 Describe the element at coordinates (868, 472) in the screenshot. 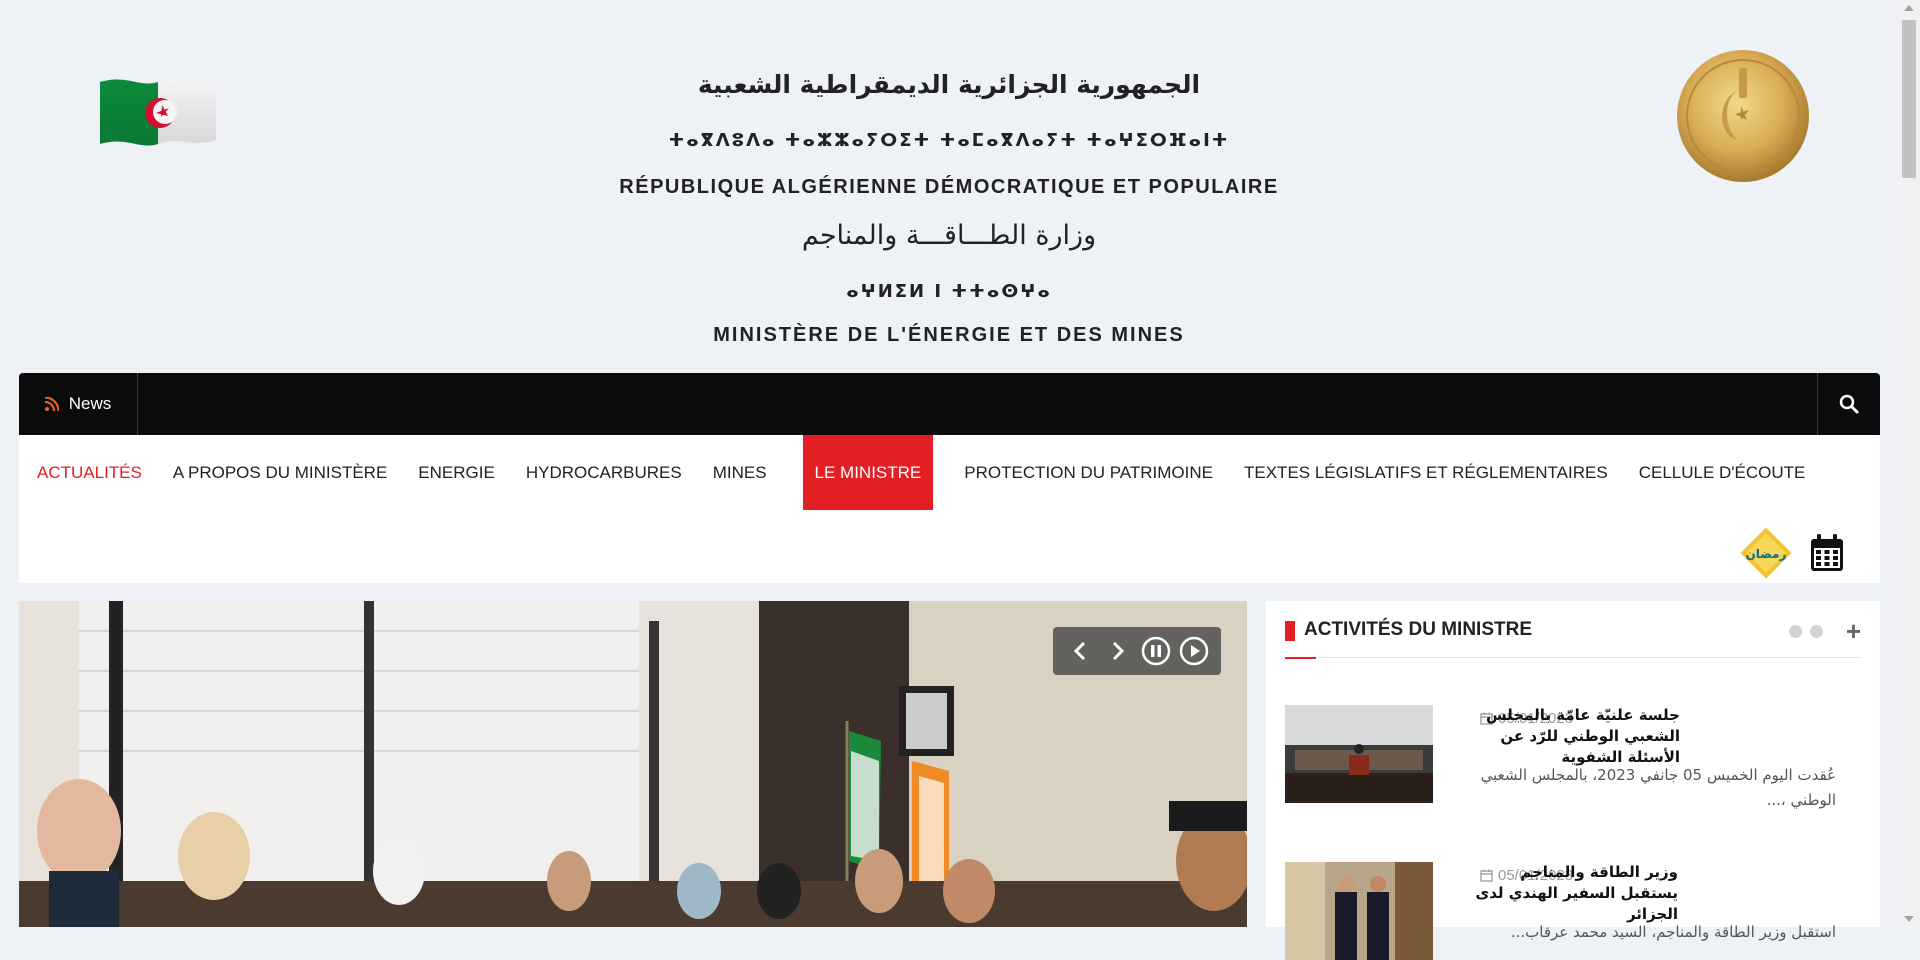

I see `nav-item-le-ministre: LE MINISTRE` at that location.